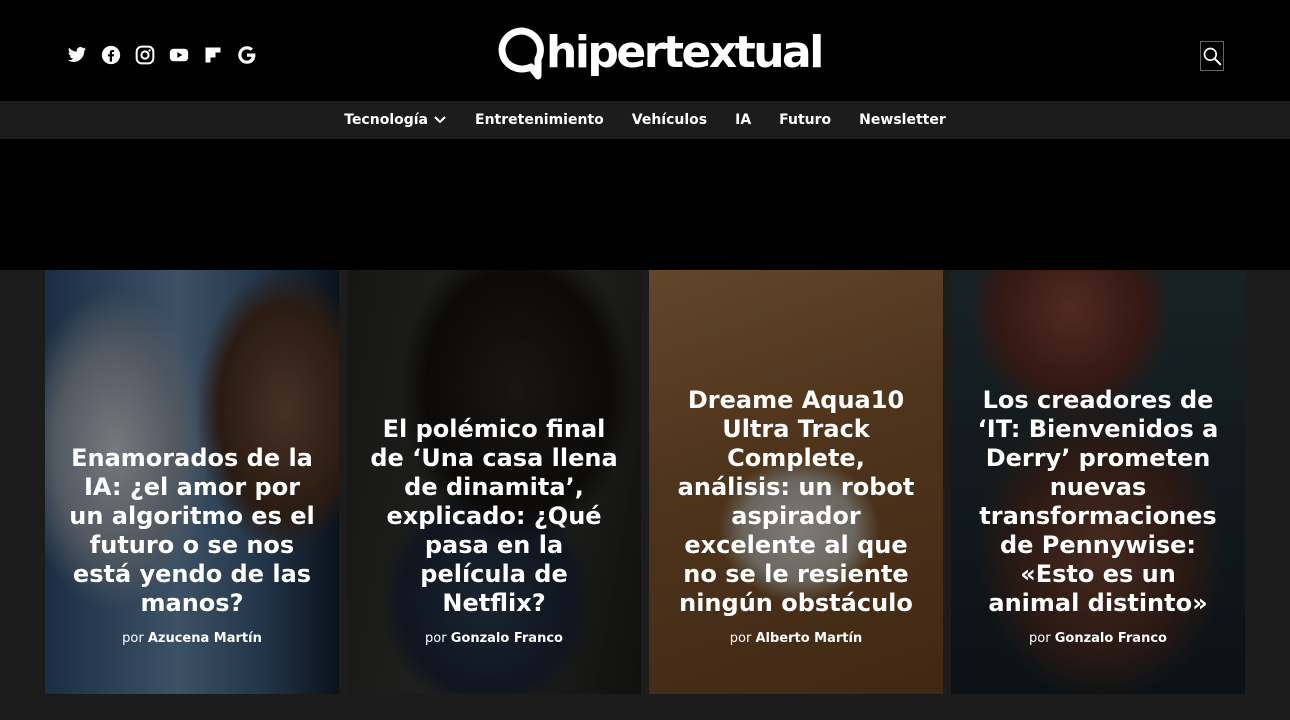  I want to click on logo-mark-icon, so click(521, 53).